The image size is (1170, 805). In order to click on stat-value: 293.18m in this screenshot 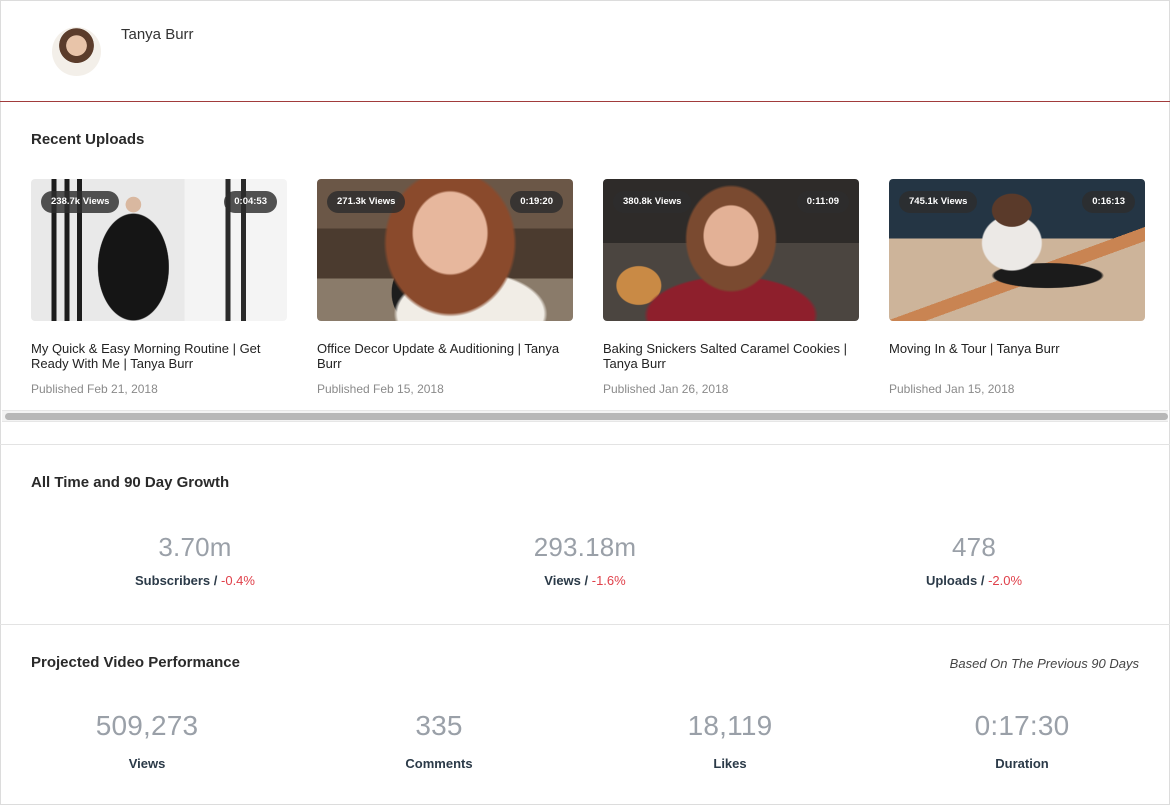, I will do `click(585, 547)`.